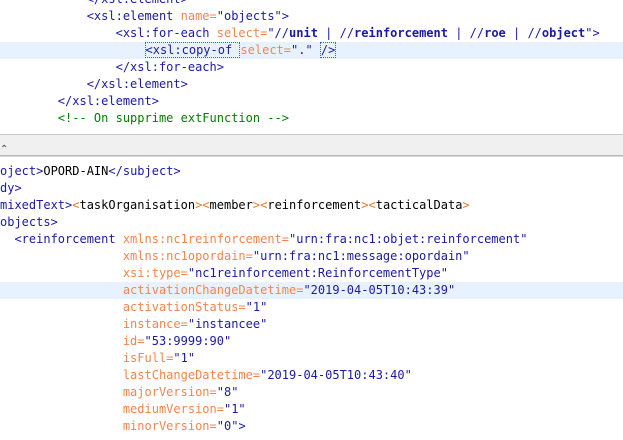 The image size is (623, 440). What do you see at coordinates (191, 375) in the screenshot?
I see `token-attr: lastChangeDatetime=` at bounding box center [191, 375].